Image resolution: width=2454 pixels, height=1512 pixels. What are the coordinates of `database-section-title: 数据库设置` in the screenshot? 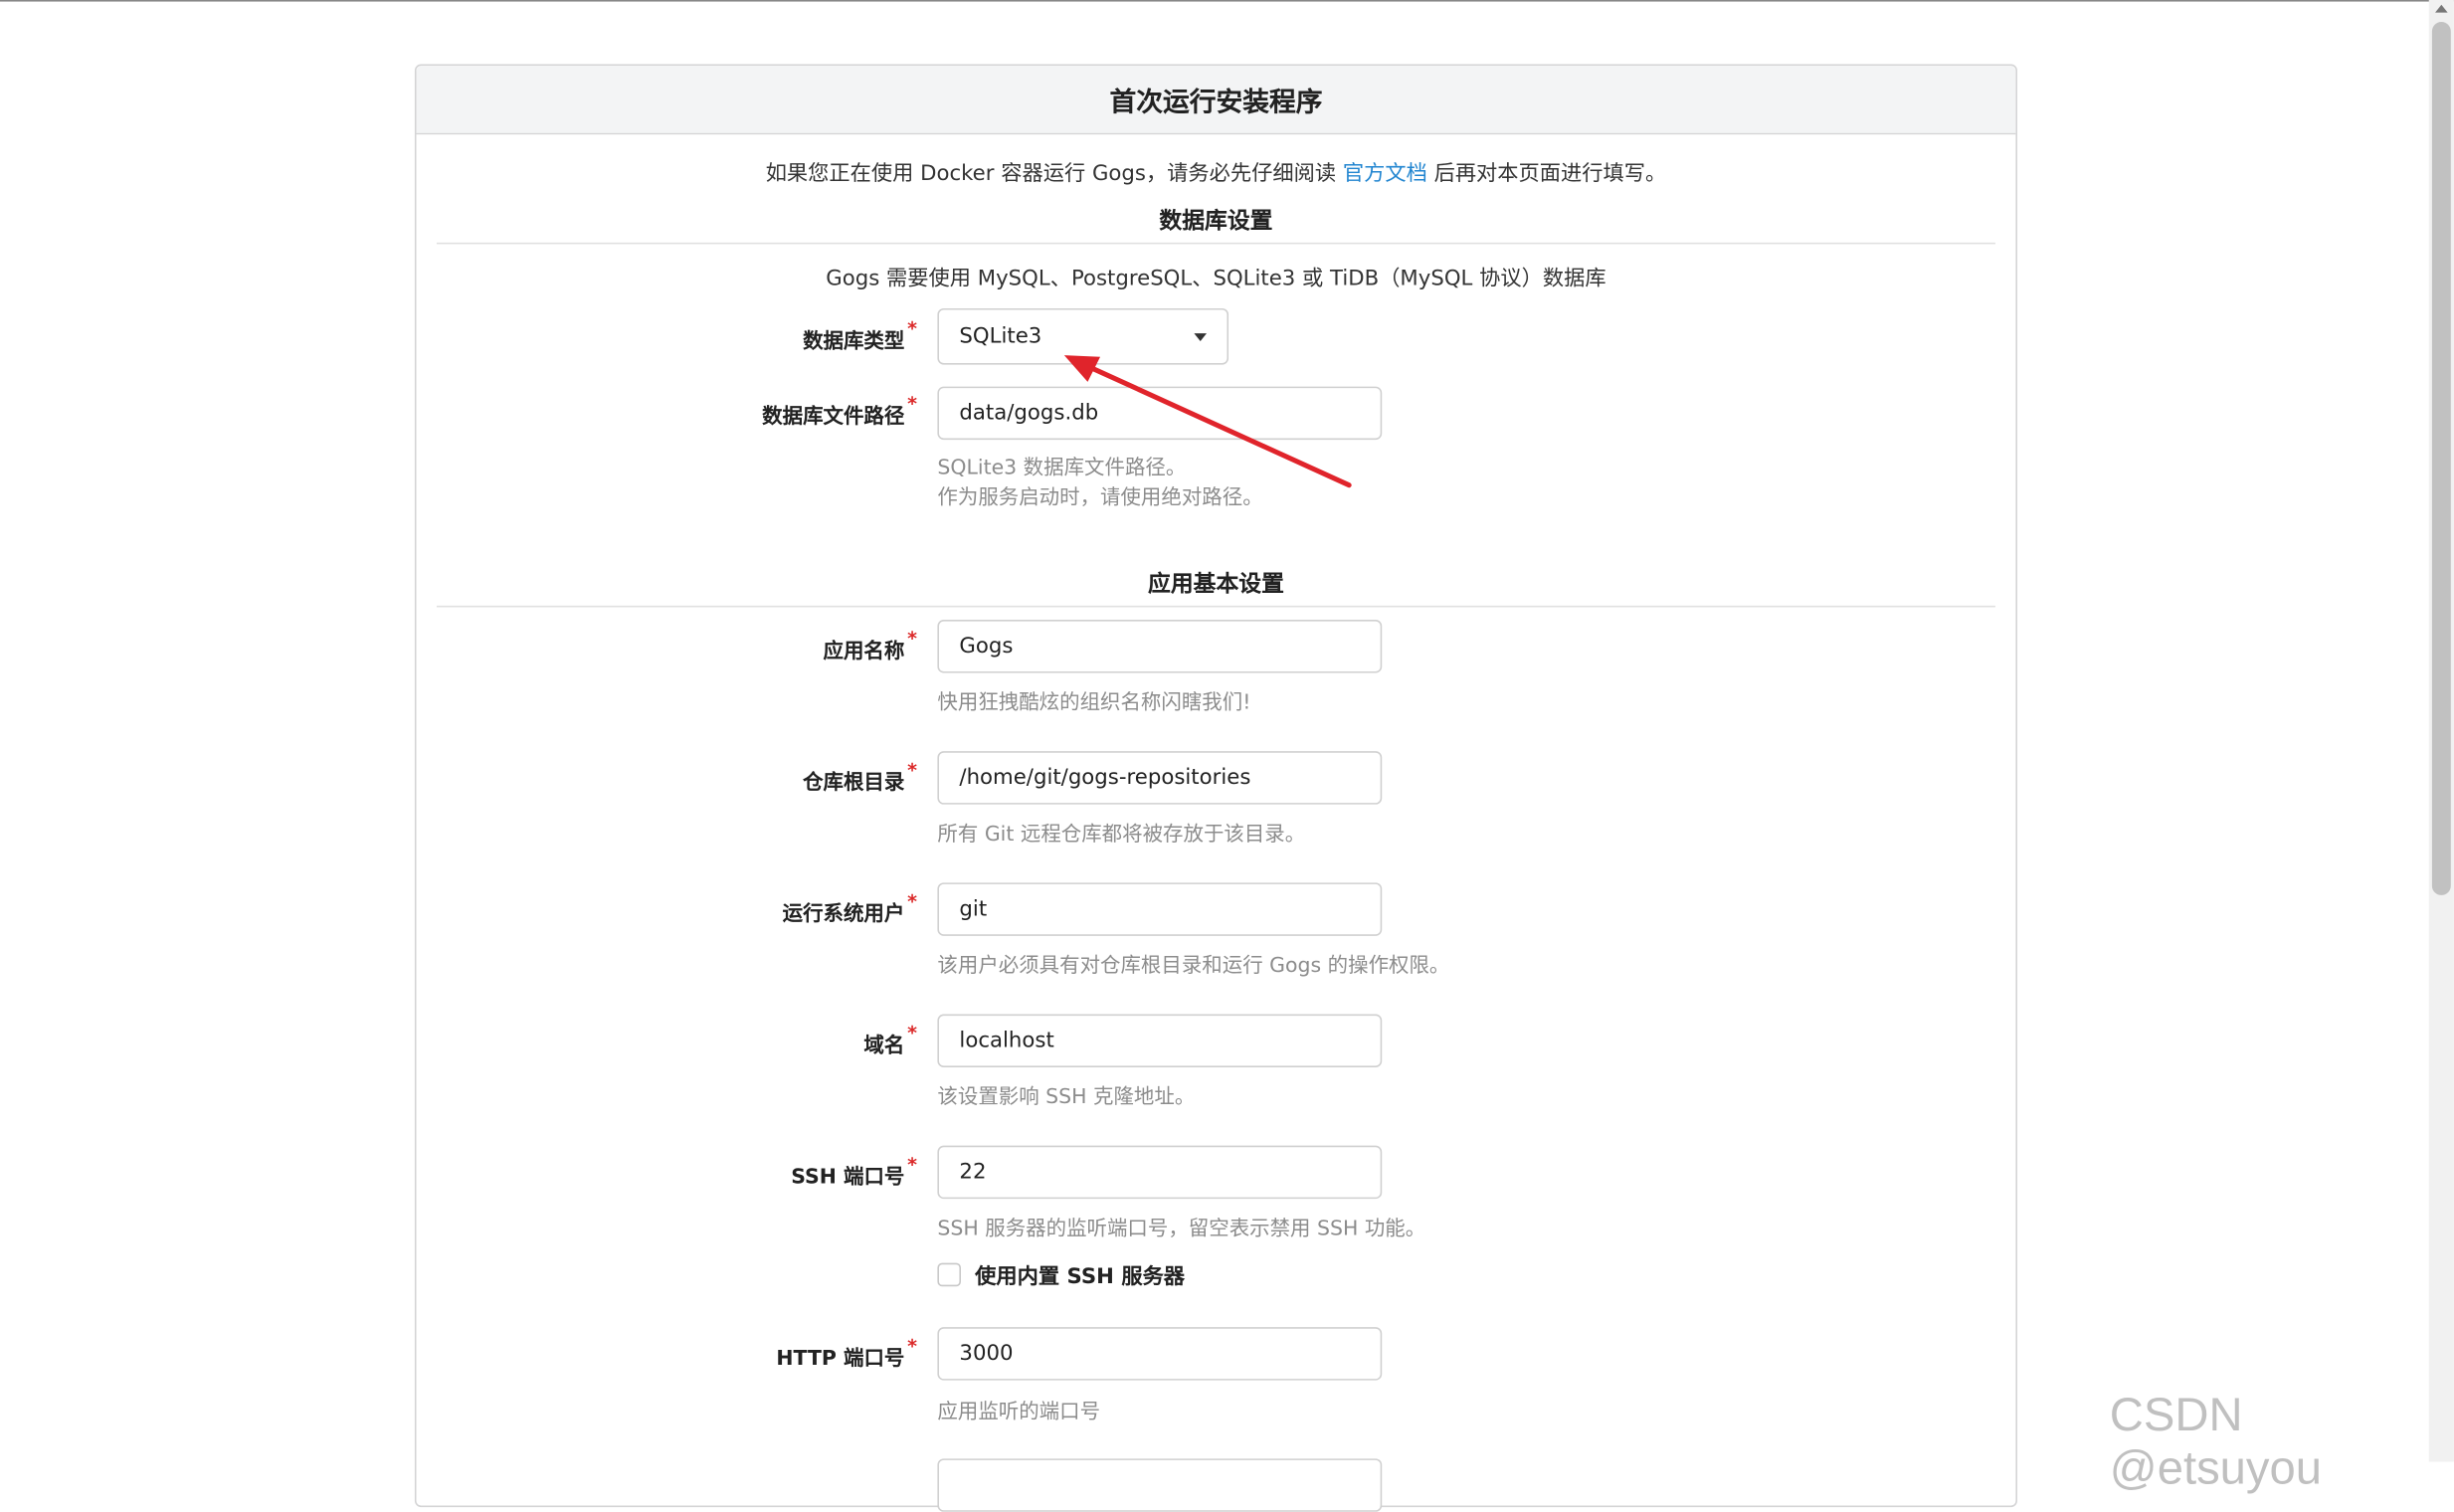 It's located at (1216, 225).